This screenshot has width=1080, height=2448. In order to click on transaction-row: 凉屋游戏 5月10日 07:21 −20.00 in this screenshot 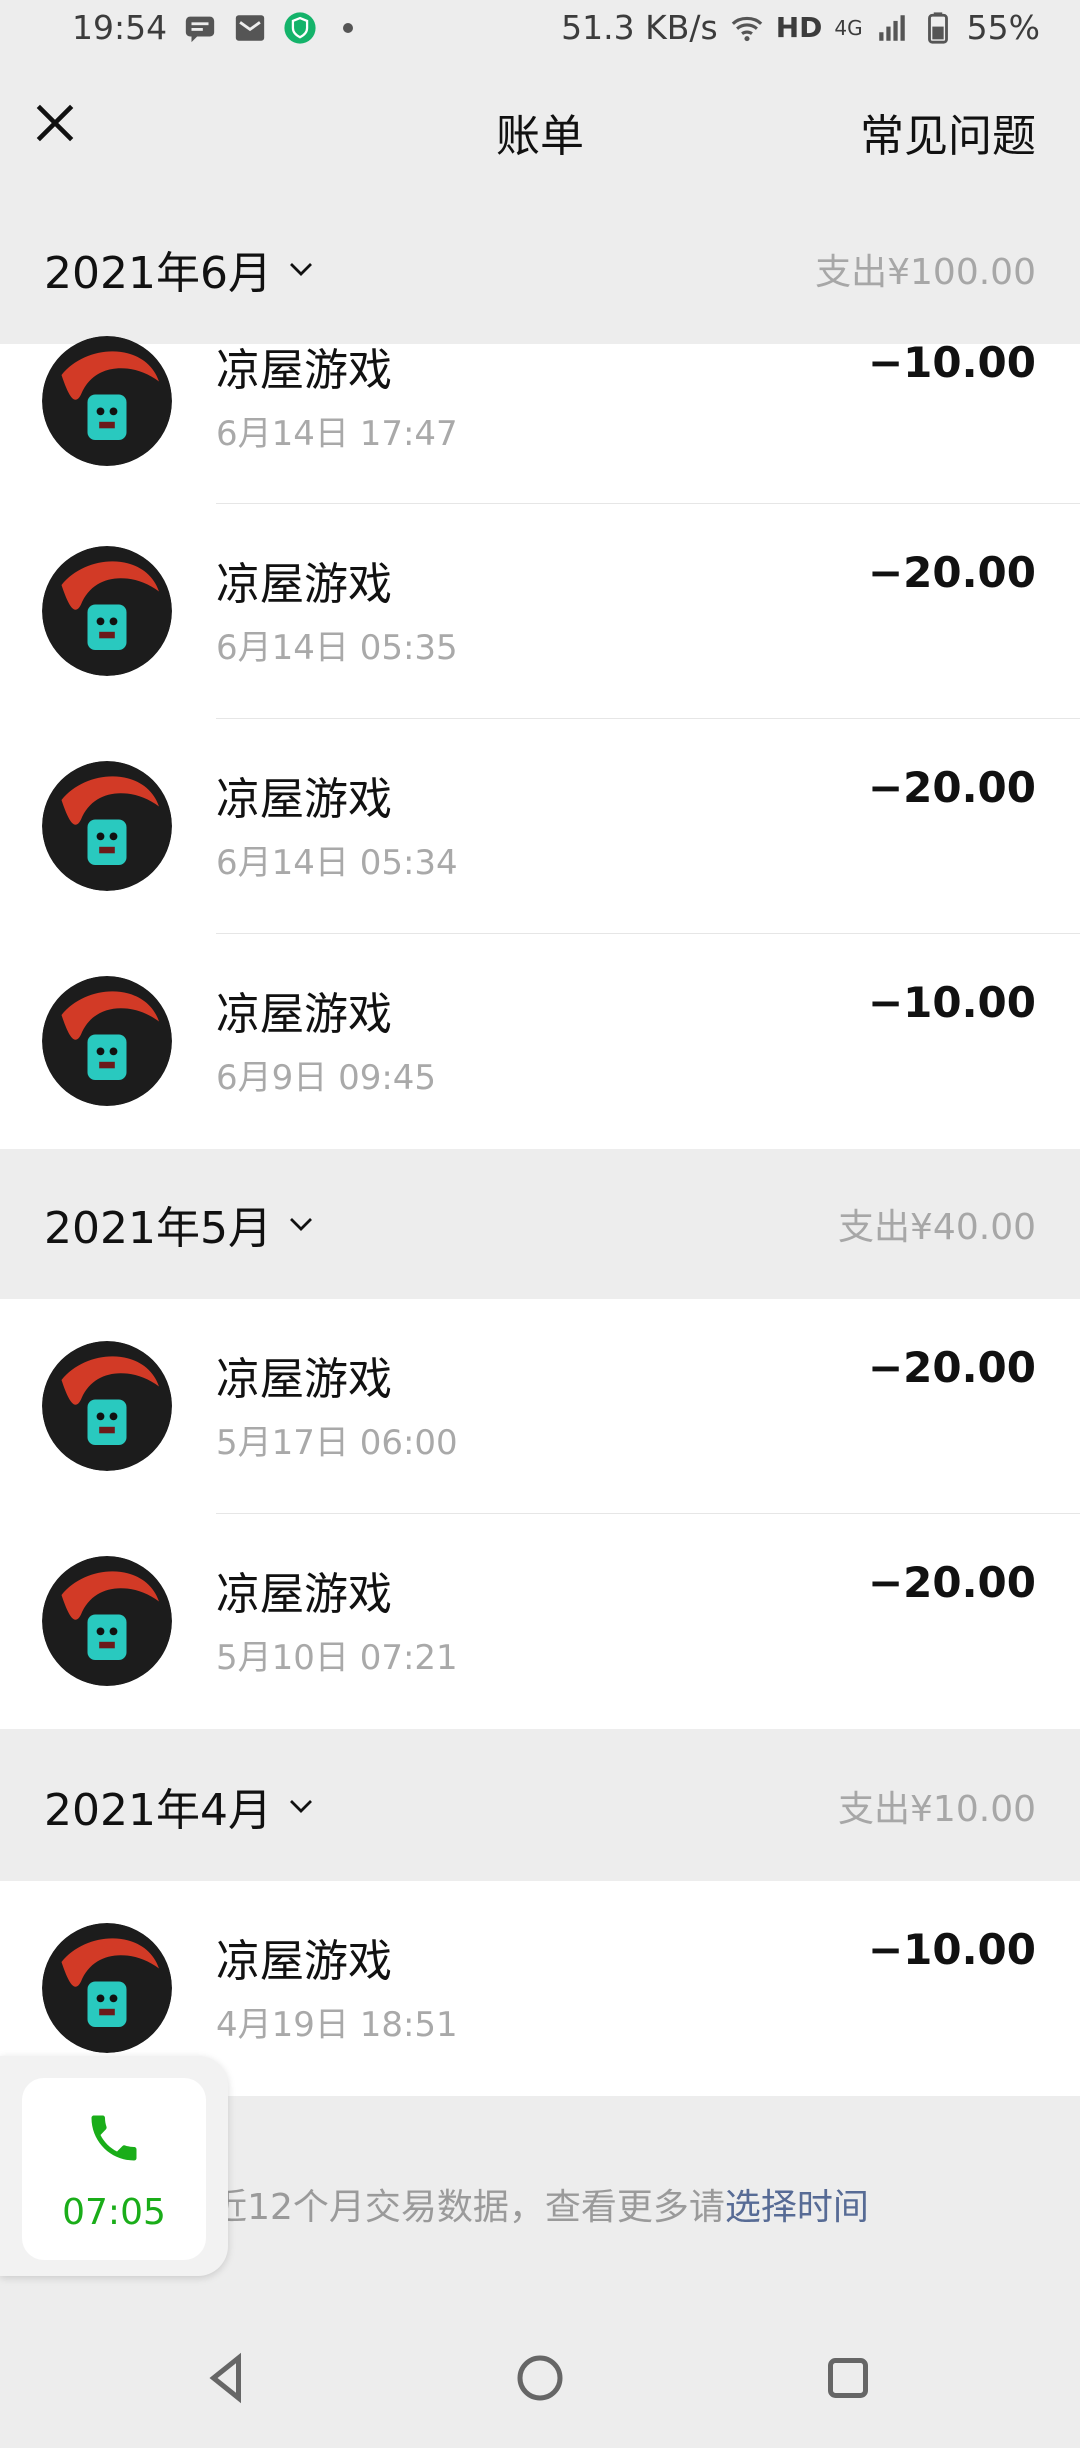, I will do `click(540, 1621)`.